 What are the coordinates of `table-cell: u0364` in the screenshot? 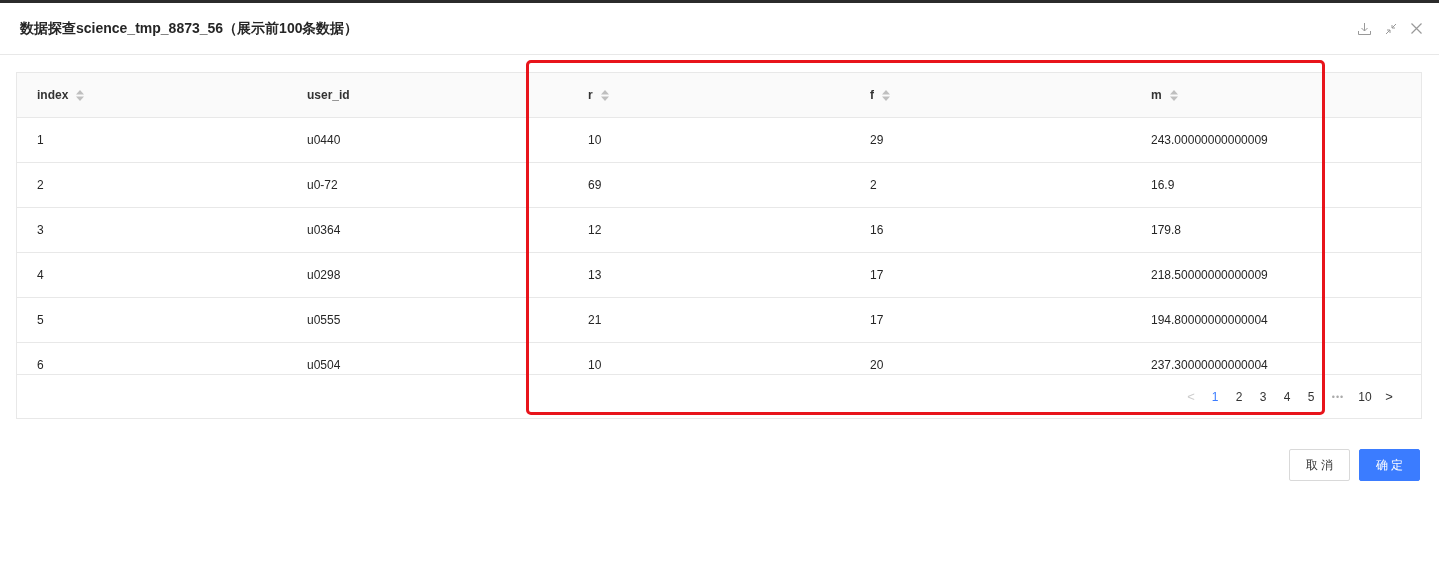 It's located at (324, 230).